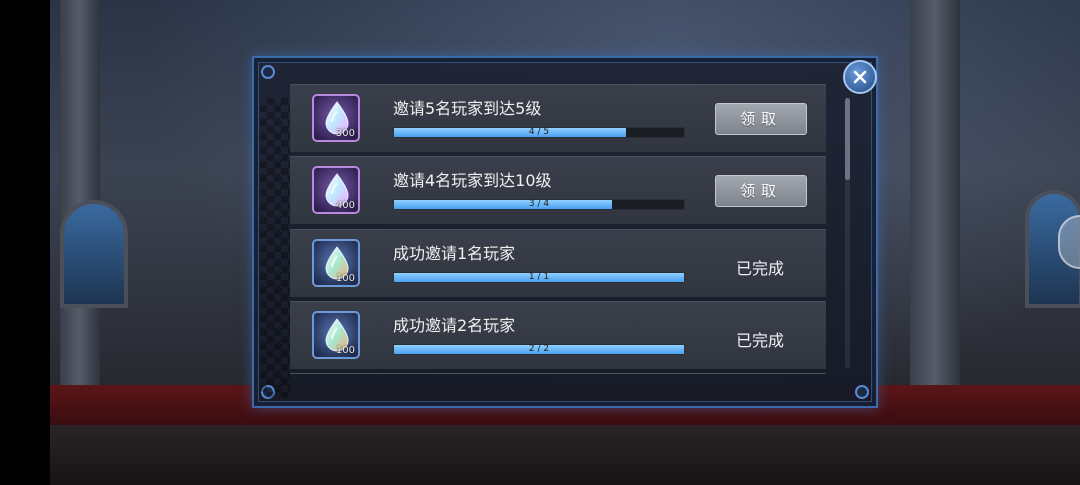  I want to click on progress-bar: 2 / 2, so click(539, 349).